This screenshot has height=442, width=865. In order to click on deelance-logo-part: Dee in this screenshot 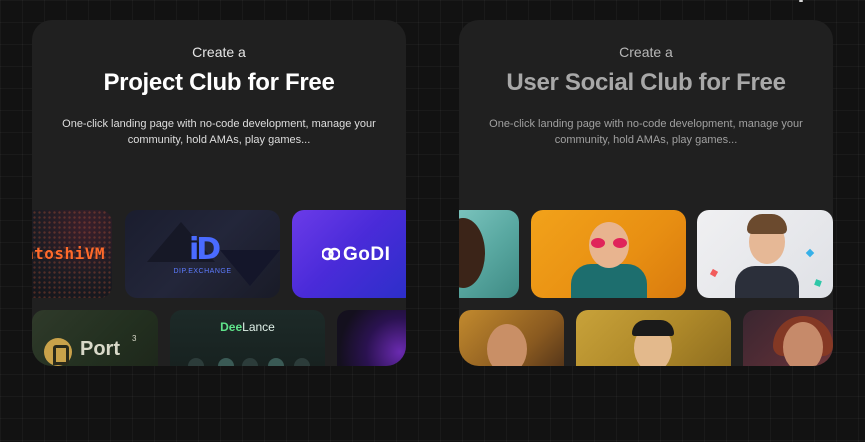, I will do `click(231, 327)`.